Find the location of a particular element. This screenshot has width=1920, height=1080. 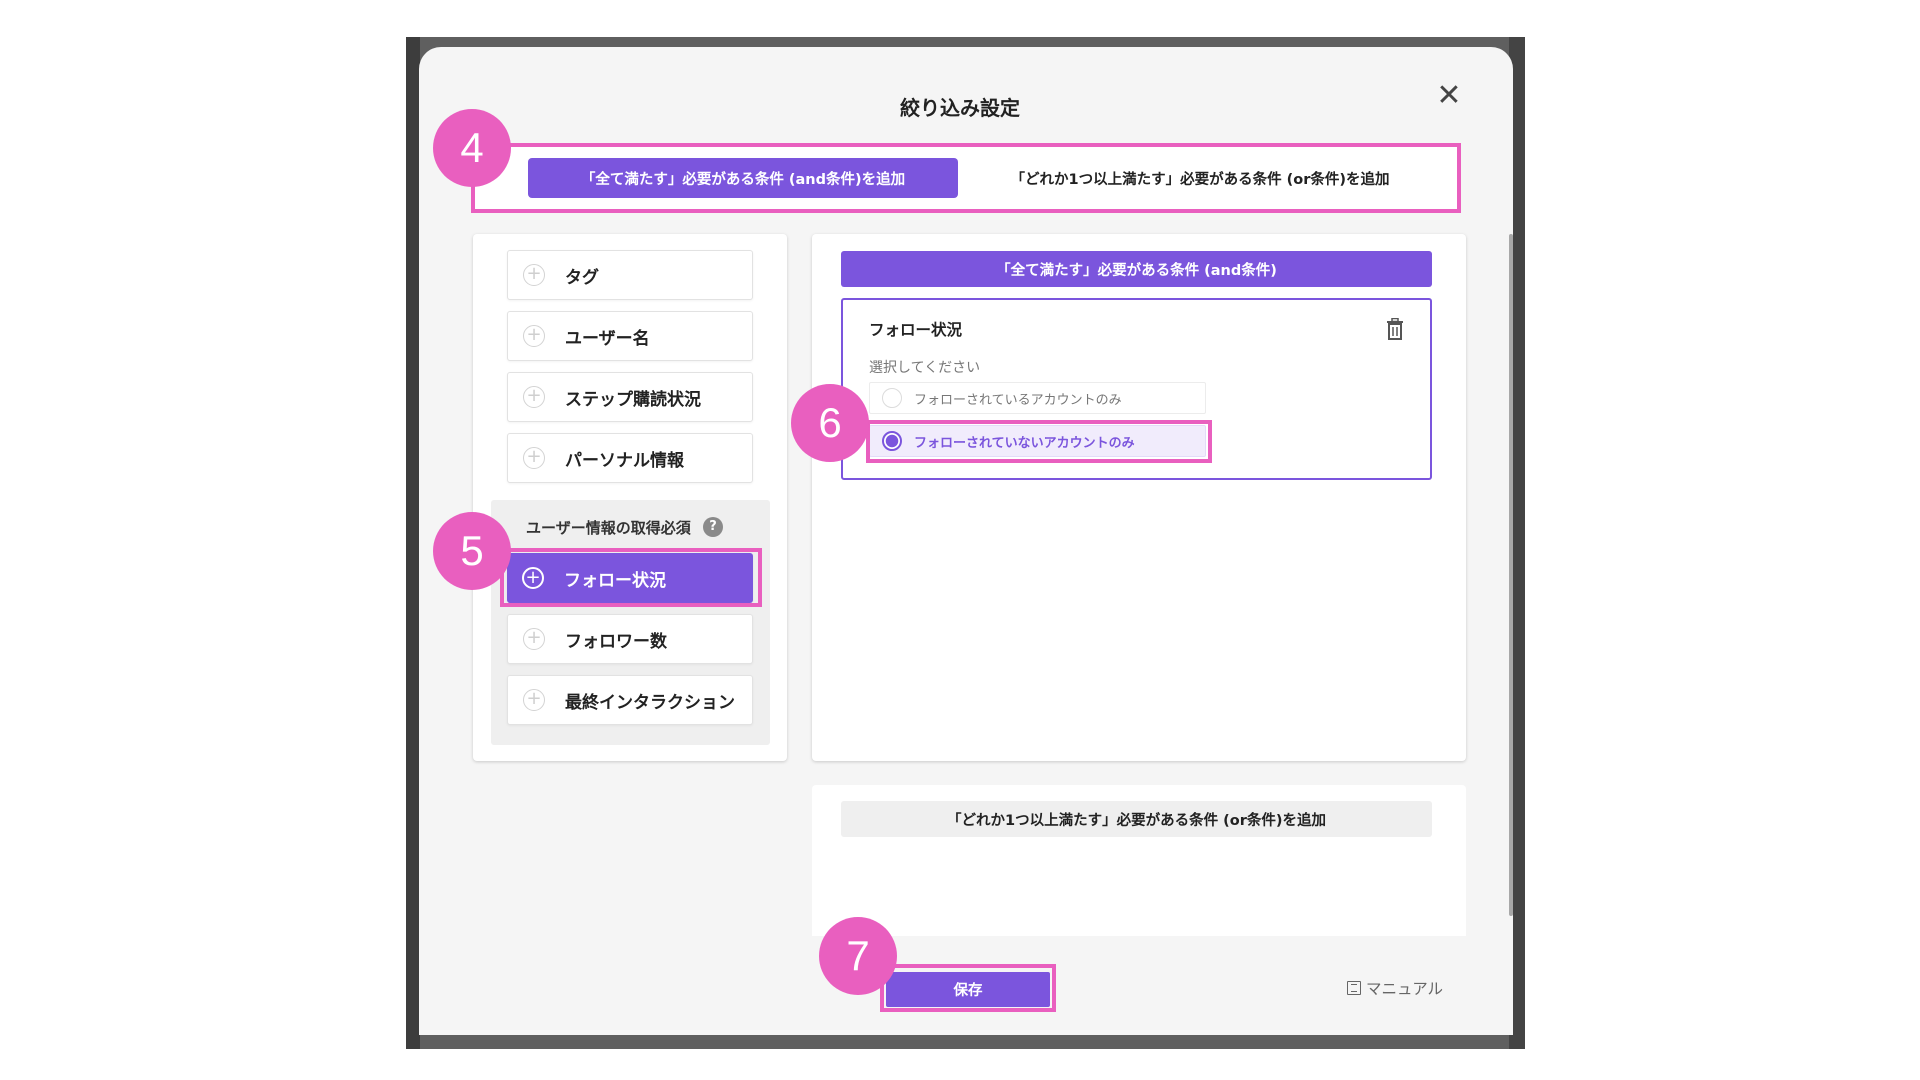

condition-item-follower-count: + フォロワー数 is located at coordinates (630, 639).